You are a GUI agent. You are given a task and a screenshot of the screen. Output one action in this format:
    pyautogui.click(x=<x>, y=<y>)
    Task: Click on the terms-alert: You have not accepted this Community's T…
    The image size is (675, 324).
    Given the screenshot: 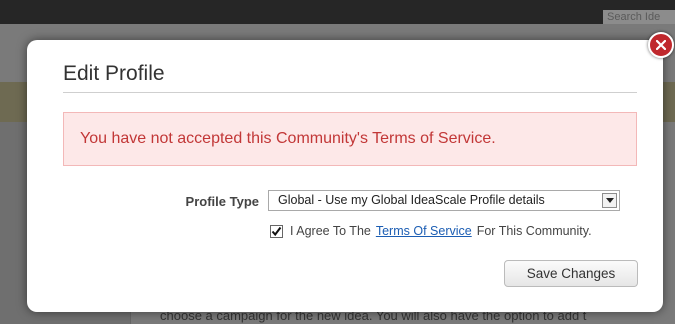 What is the action you would take?
    pyautogui.click(x=350, y=139)
    